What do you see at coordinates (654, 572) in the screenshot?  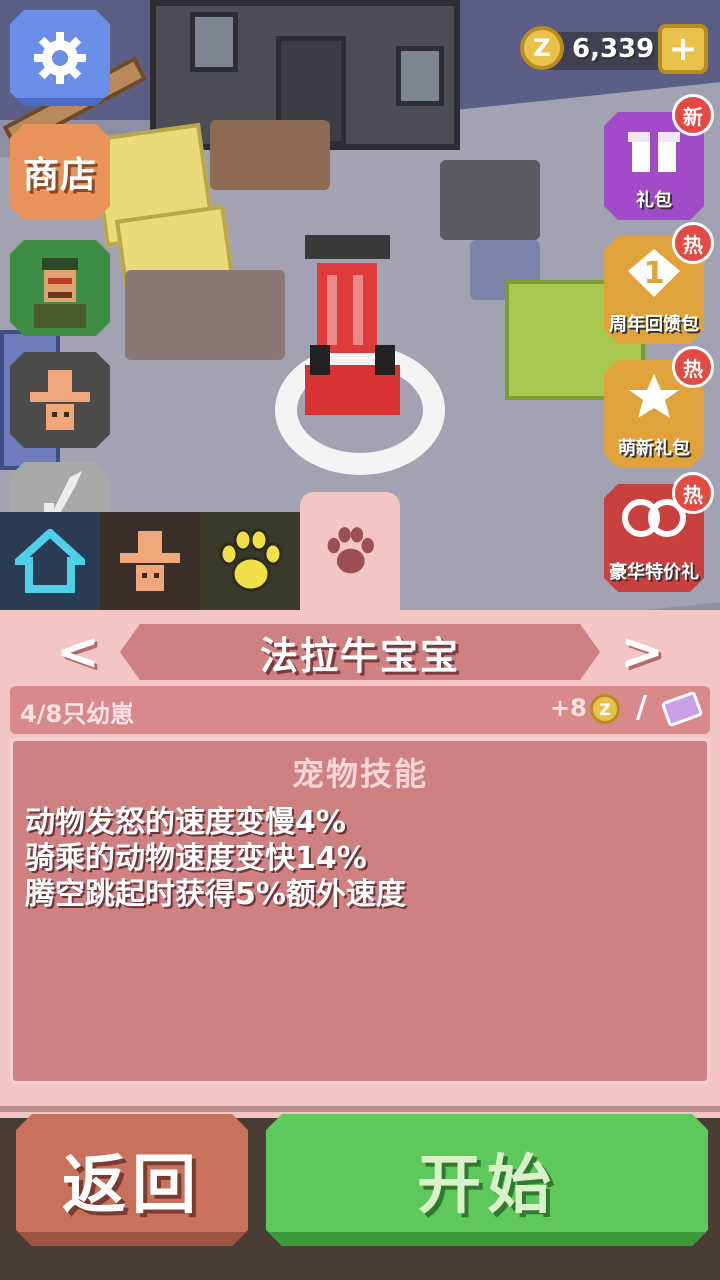 I see `deluxe-pack-label: 豪华特价礼` at bounding box center [654, 572].